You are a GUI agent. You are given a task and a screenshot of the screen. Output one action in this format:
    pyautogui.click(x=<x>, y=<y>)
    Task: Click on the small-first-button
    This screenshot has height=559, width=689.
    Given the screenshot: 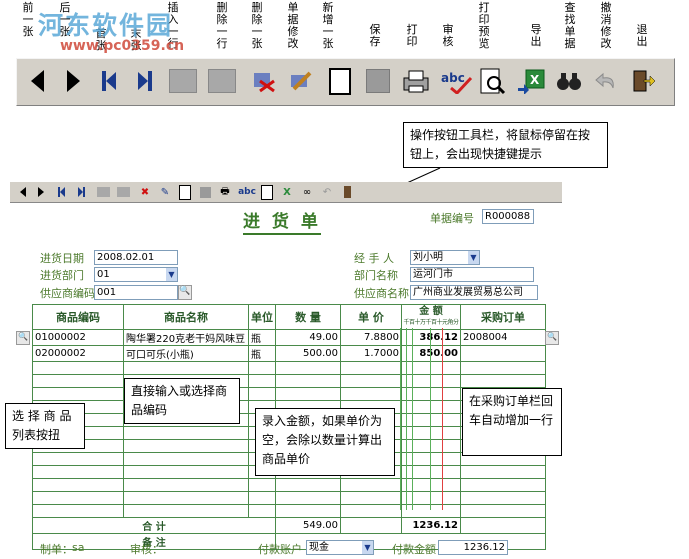 What is the action you would take?
    pyautogui.click(x=61, y=192)
    